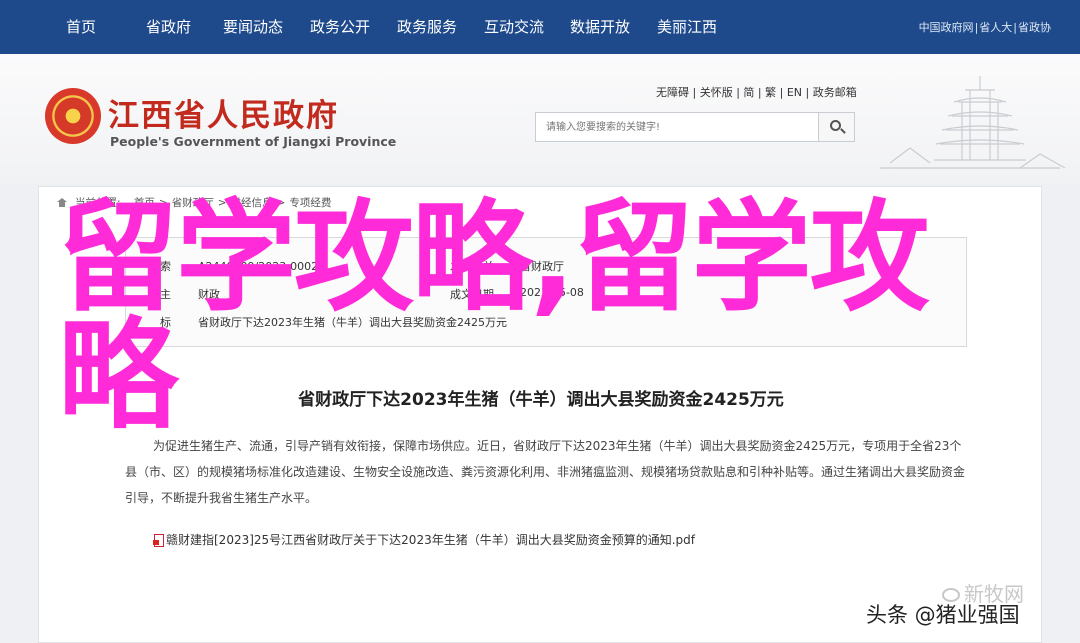  What do you see at coordinates (168, 27) in the screenshot?
I see `nav-province-government: 省政府` at bounding box center [168, 27].